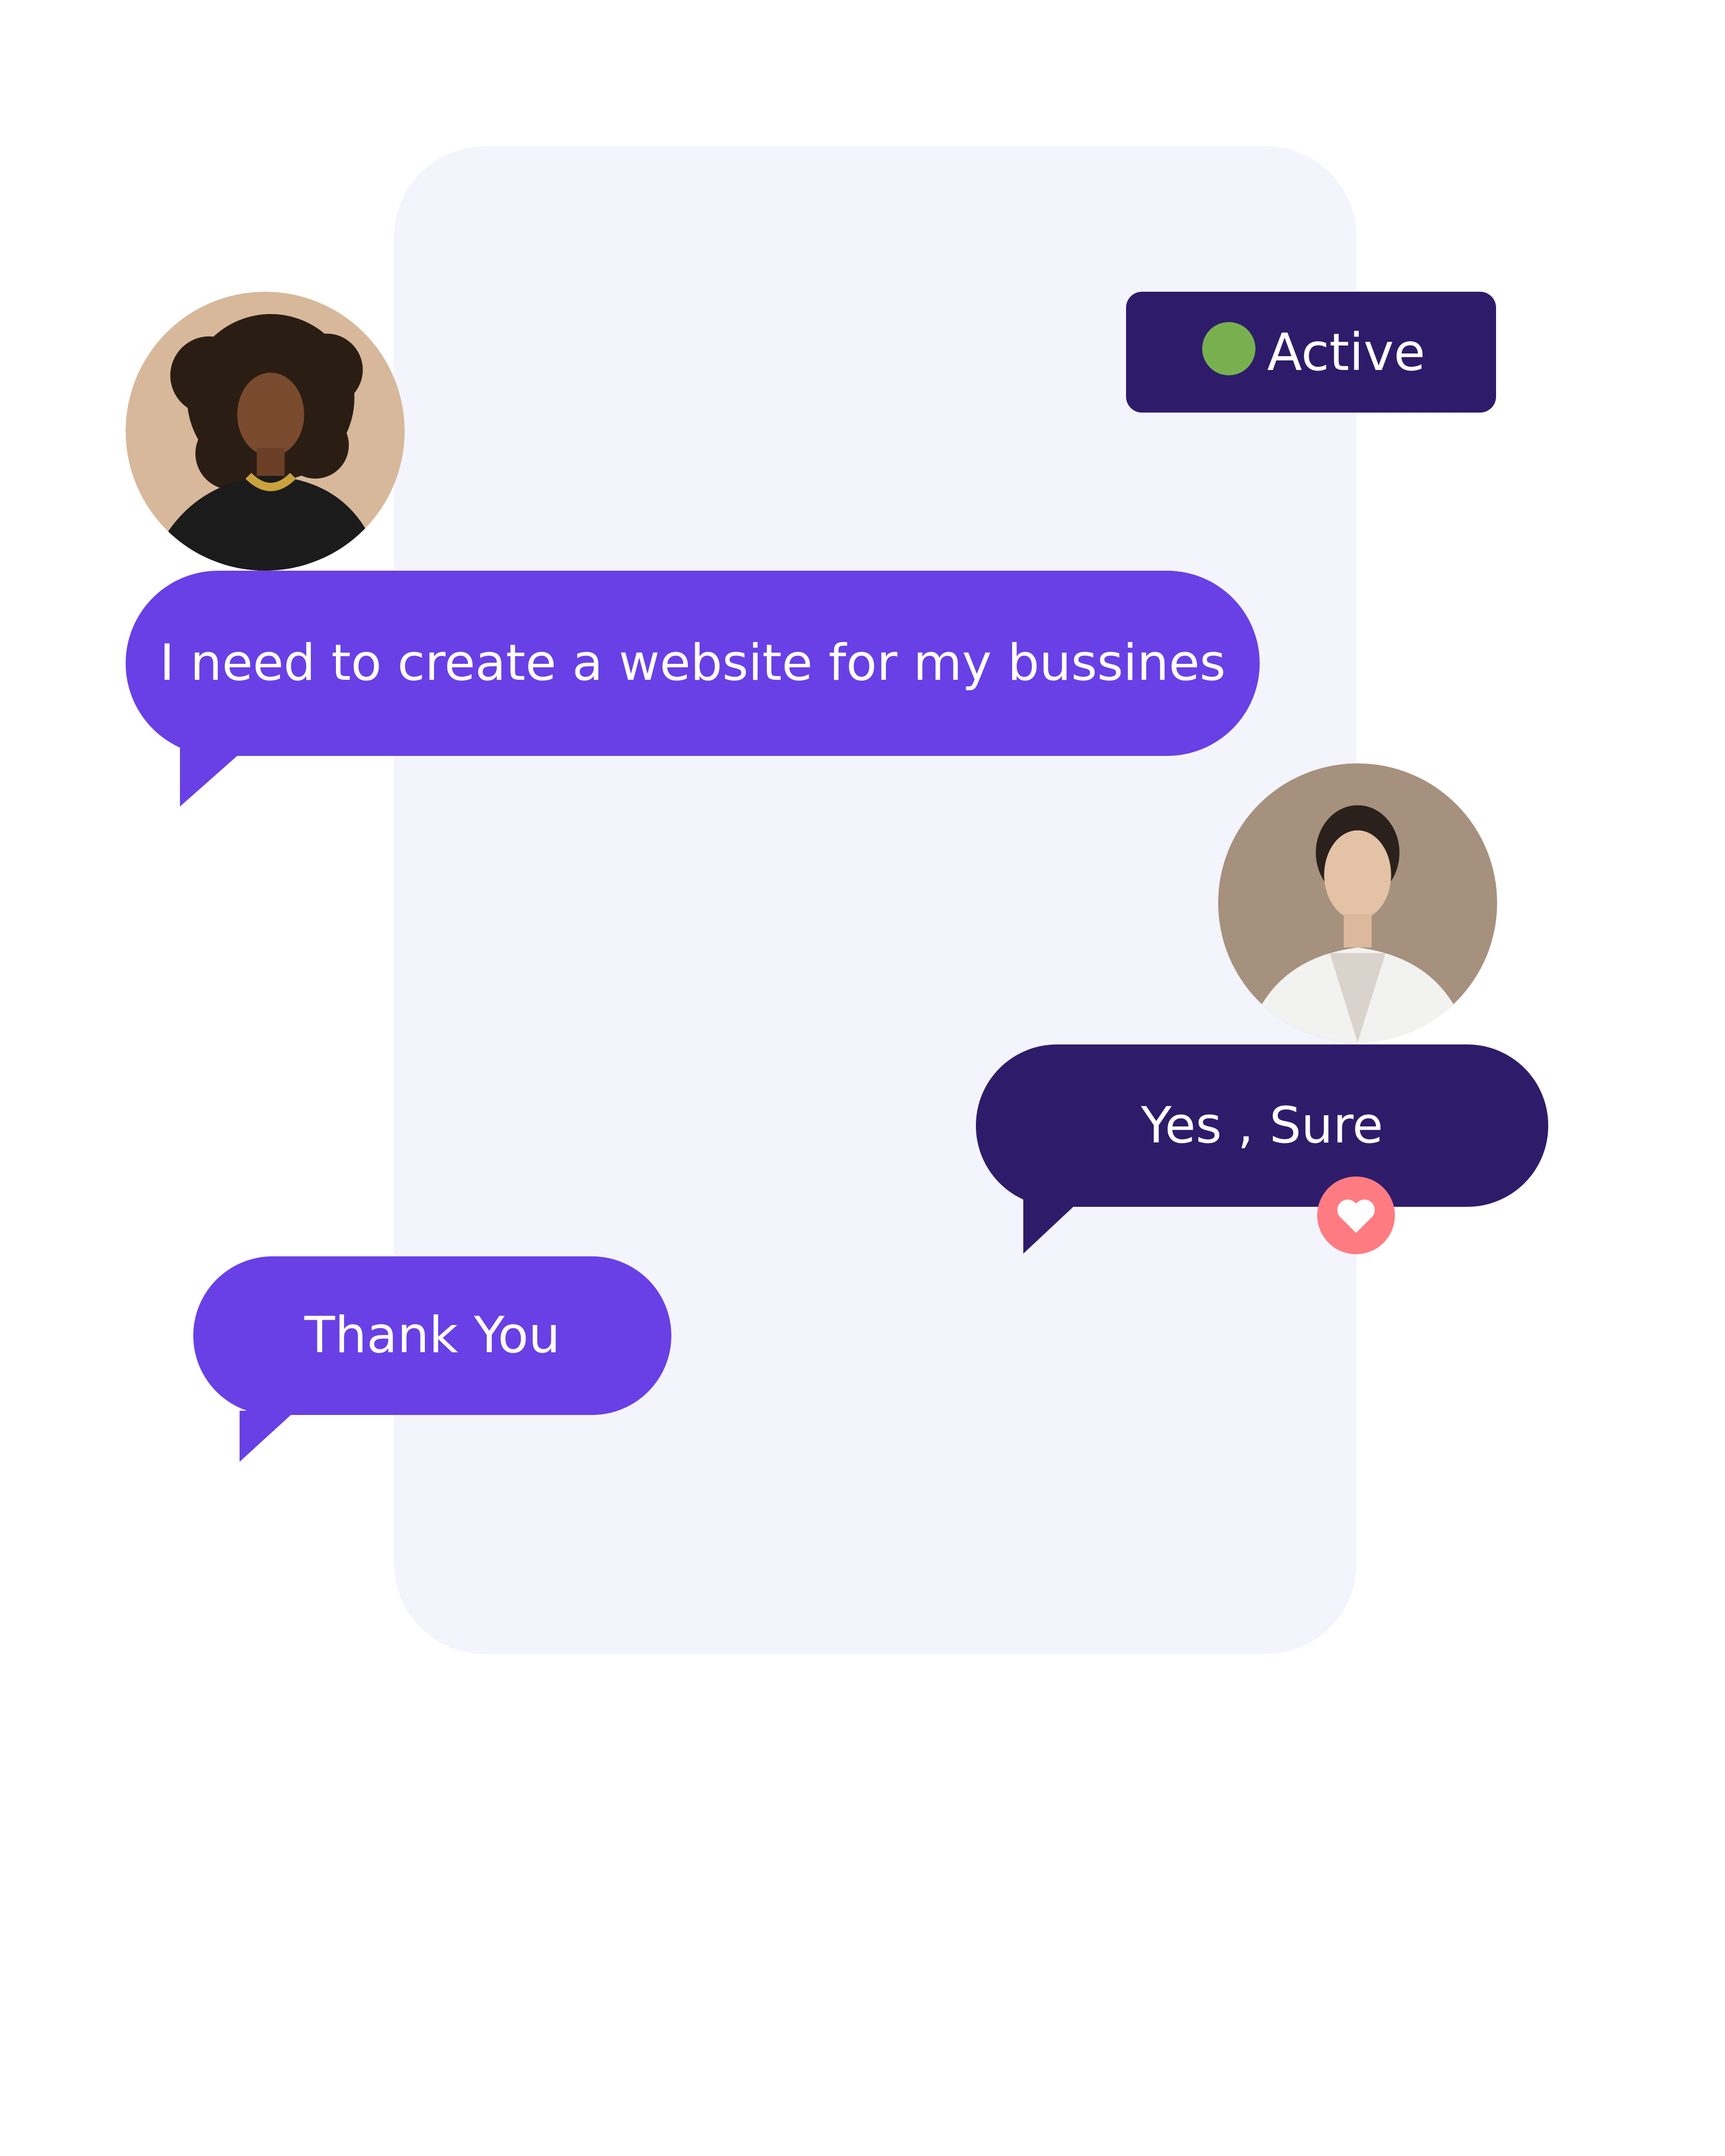 The image size is (1725, 2156). I want to click on incoming-message-bubble: Thank You, so click(432, 1335).